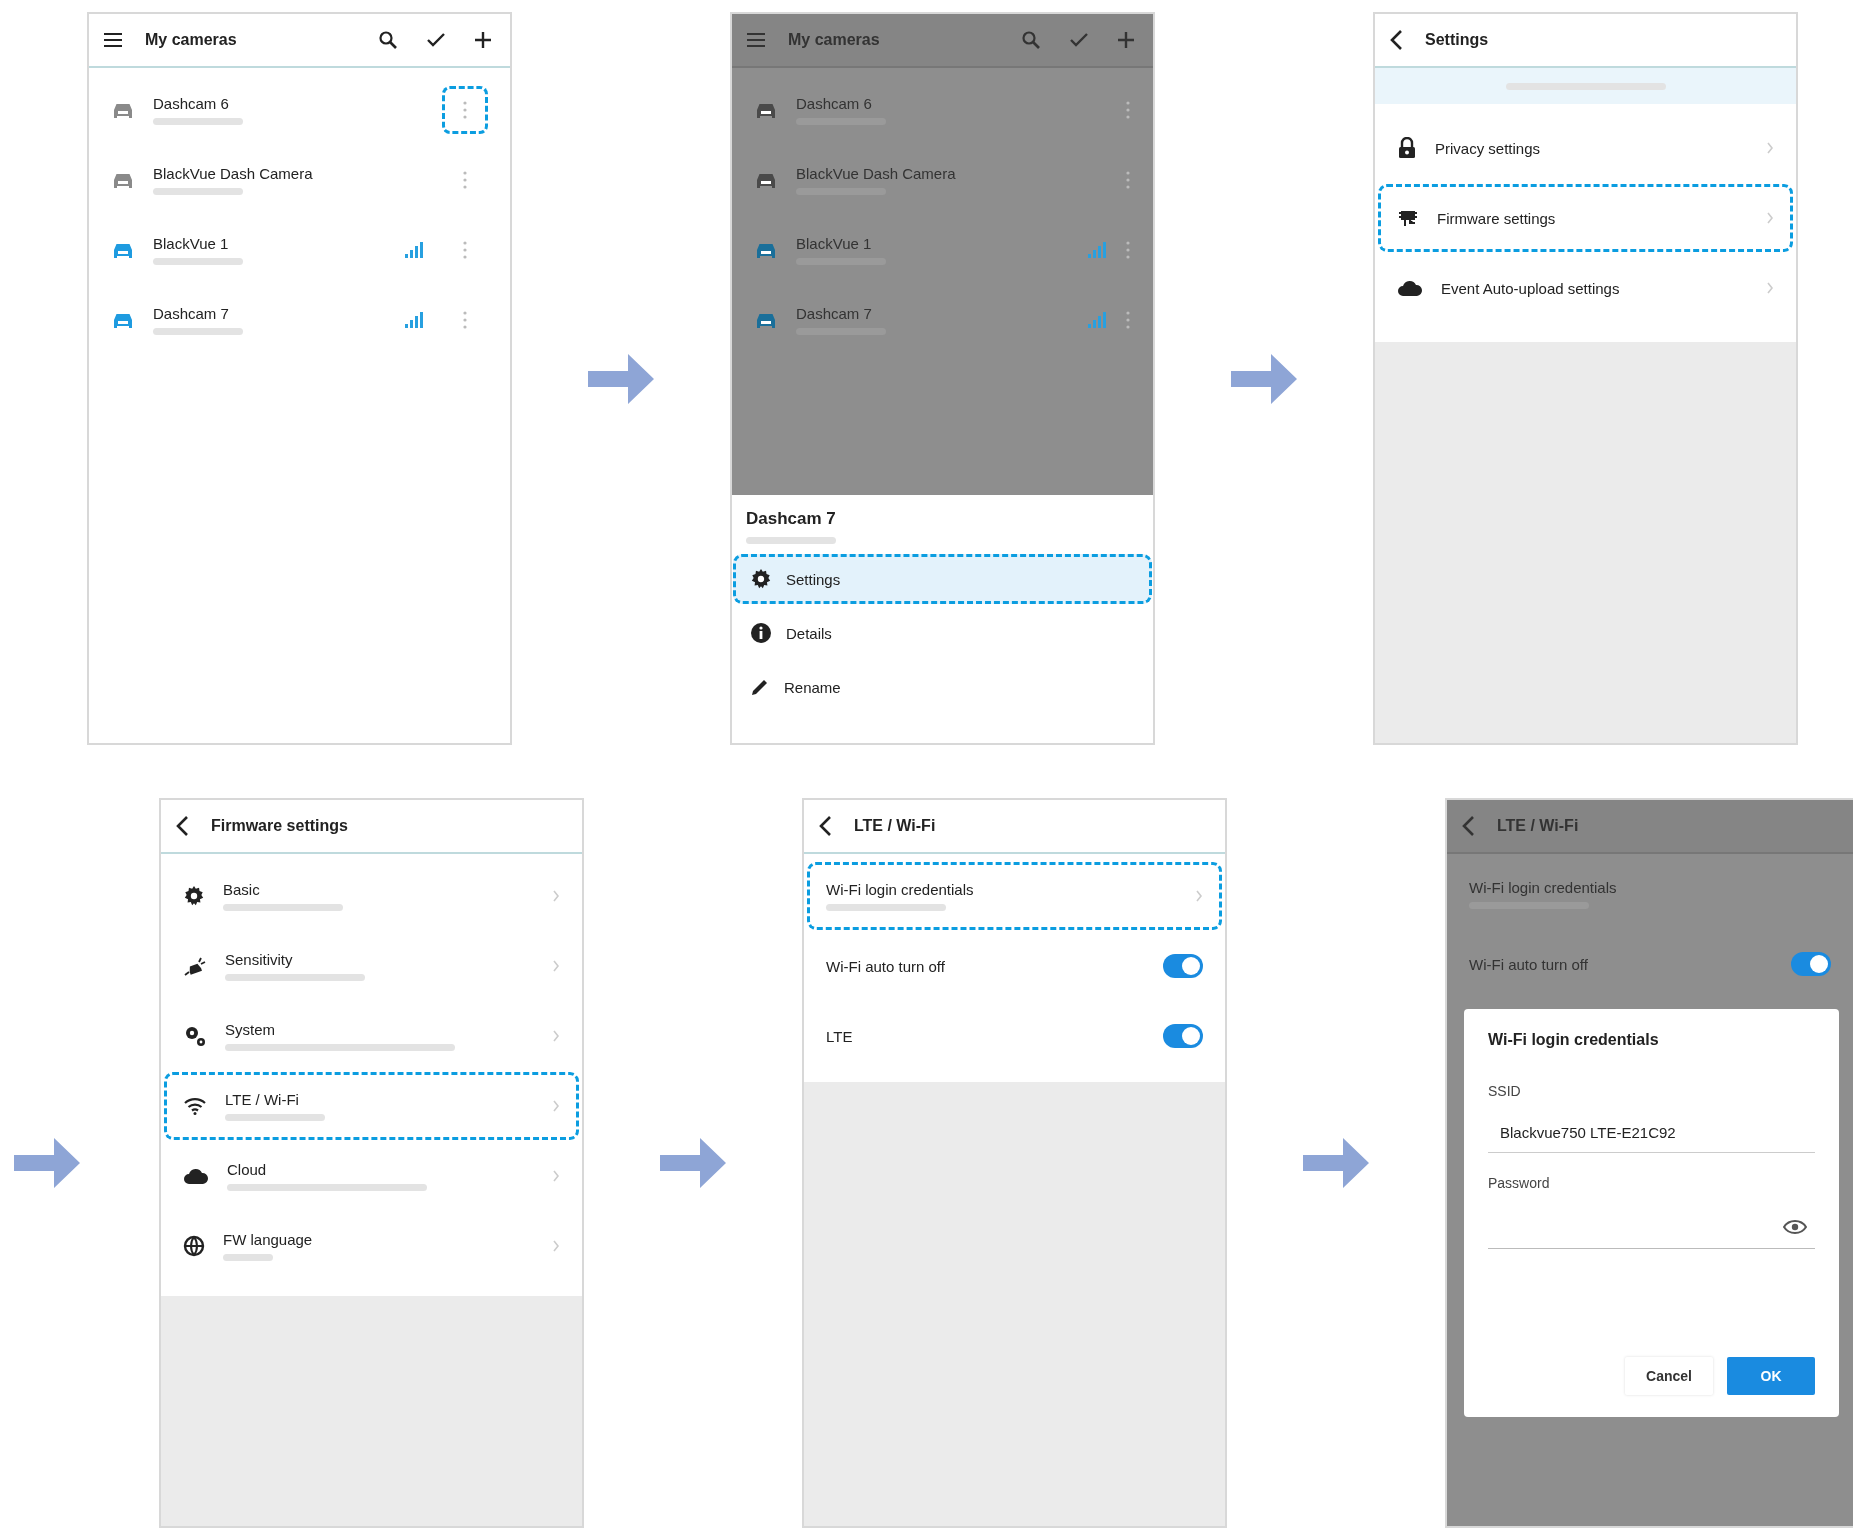  Describe the element at coordinates (761, 633) in the screenshot. I see `info-icon` at that location.